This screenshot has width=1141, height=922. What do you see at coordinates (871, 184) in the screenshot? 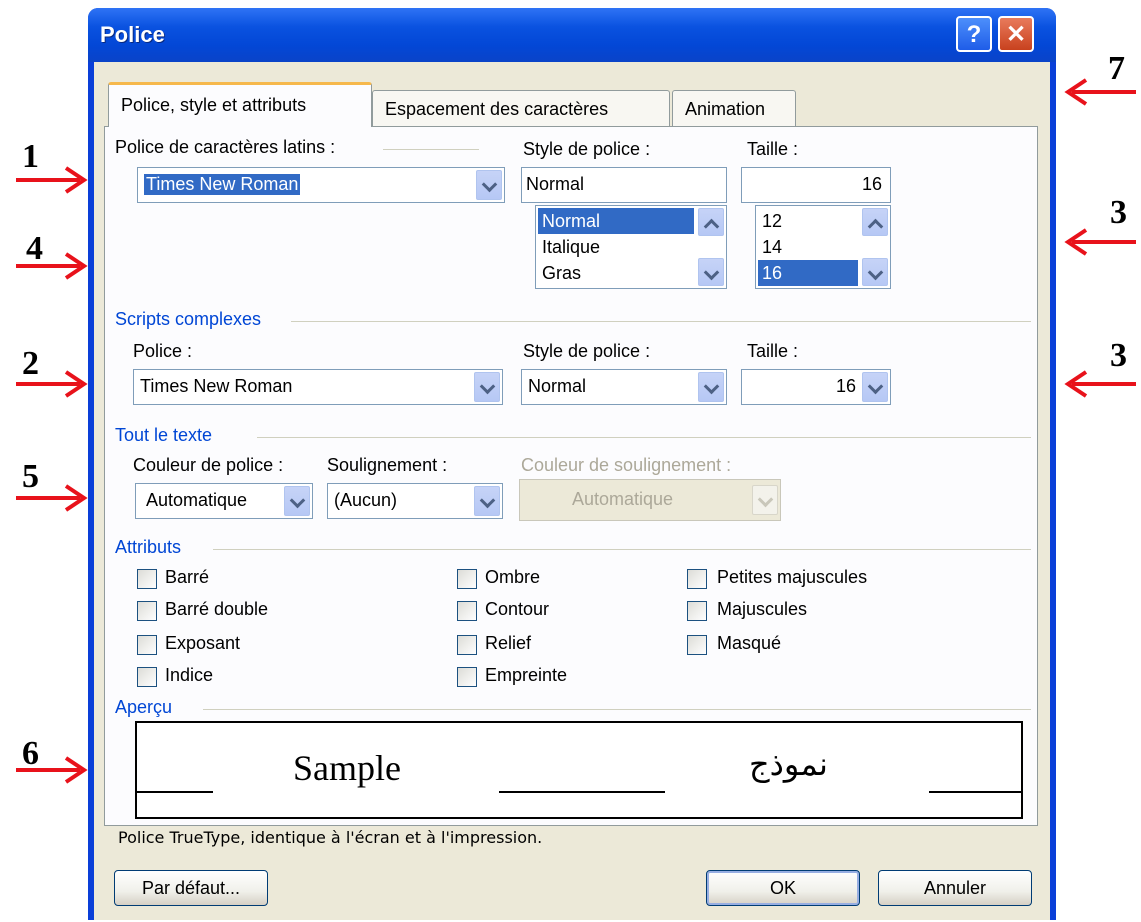
I see `latin-size-value: 16` at bounding box center [871, 184].